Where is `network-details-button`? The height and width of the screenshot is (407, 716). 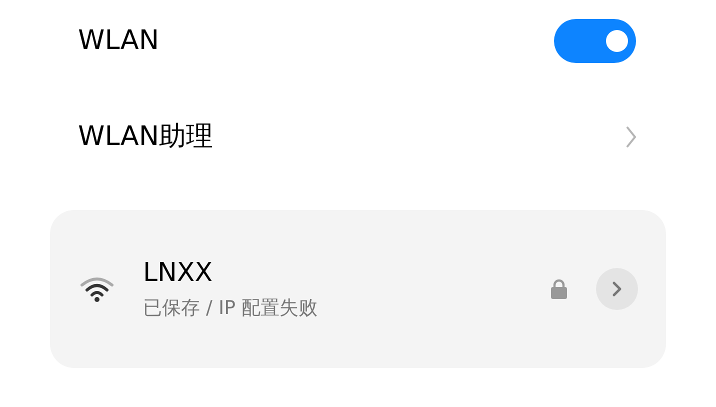 network-details-button is located at coordinates (617, 289).